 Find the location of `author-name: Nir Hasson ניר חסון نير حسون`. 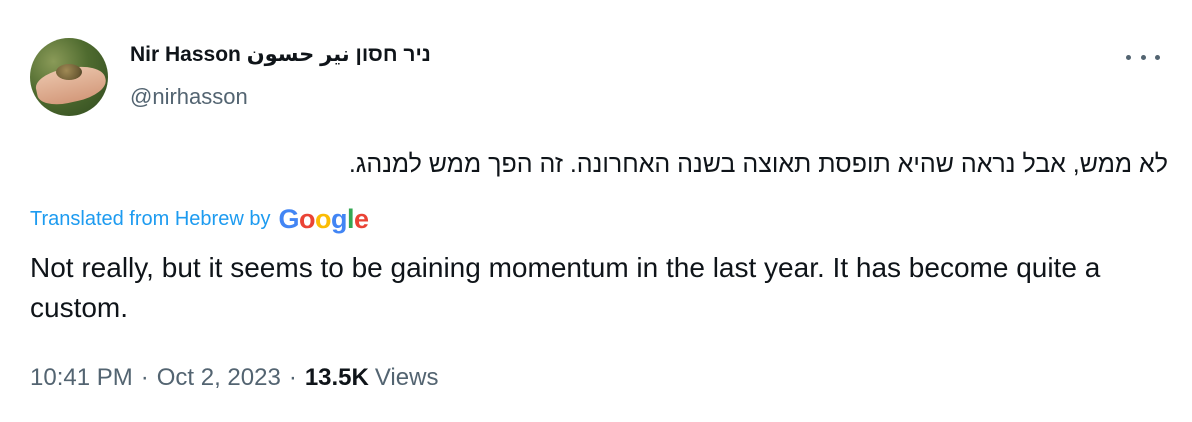

author-name: Nir Hasson ניר חסון نير حسون is located at coordinates (280, 54).